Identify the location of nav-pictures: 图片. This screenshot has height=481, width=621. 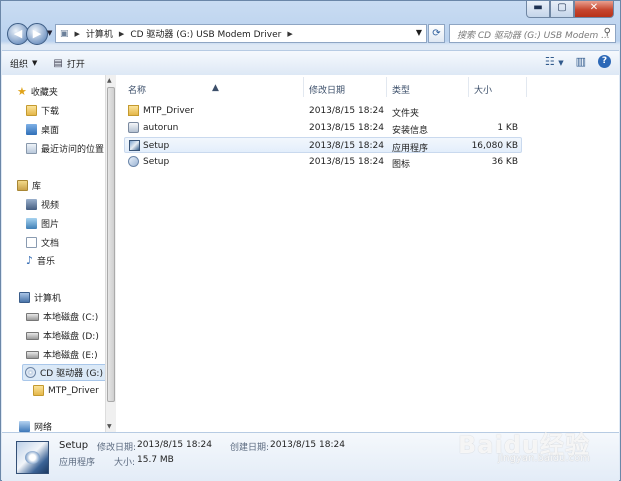
(42, 223).